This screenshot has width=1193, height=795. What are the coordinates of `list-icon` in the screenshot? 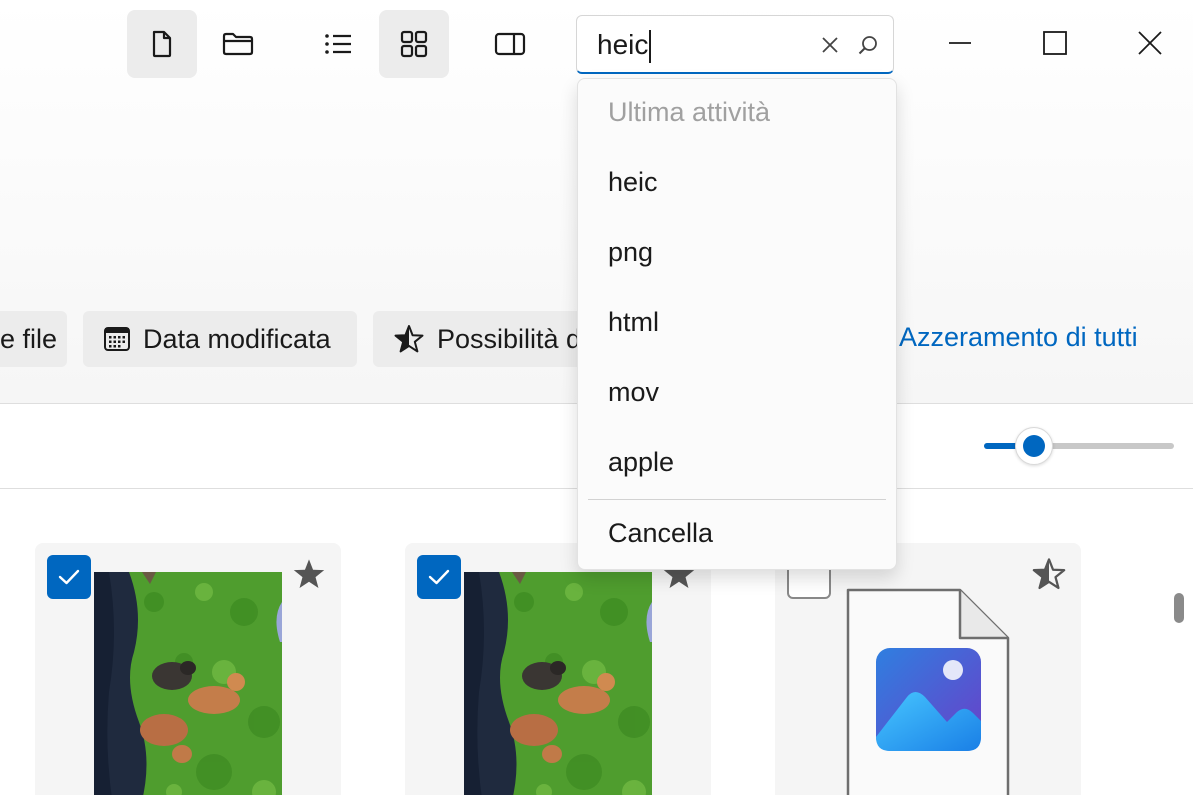 It's located at (338, 44).